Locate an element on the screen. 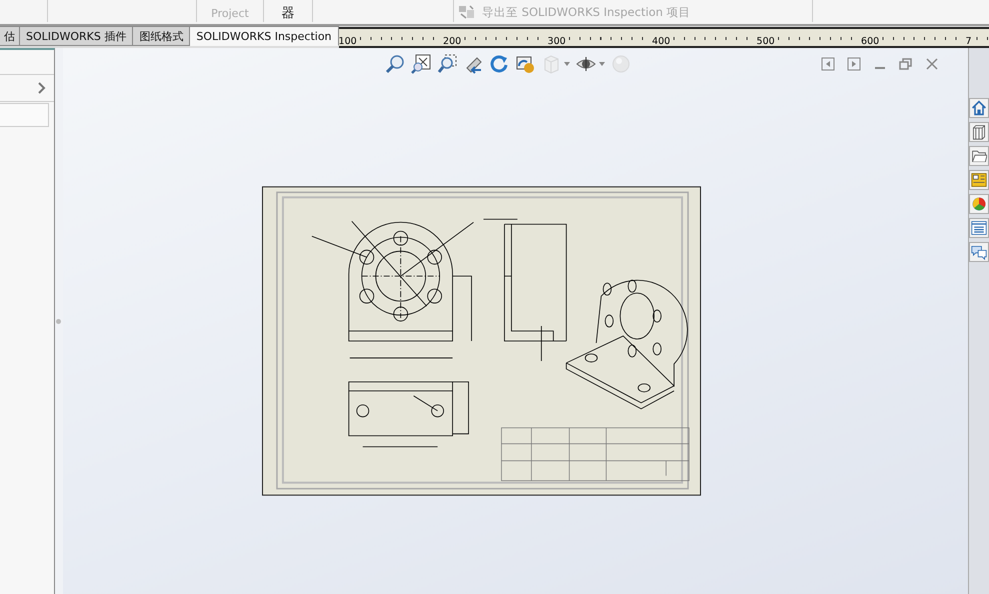  tile-left-icon is located at coordinates (828, 64).